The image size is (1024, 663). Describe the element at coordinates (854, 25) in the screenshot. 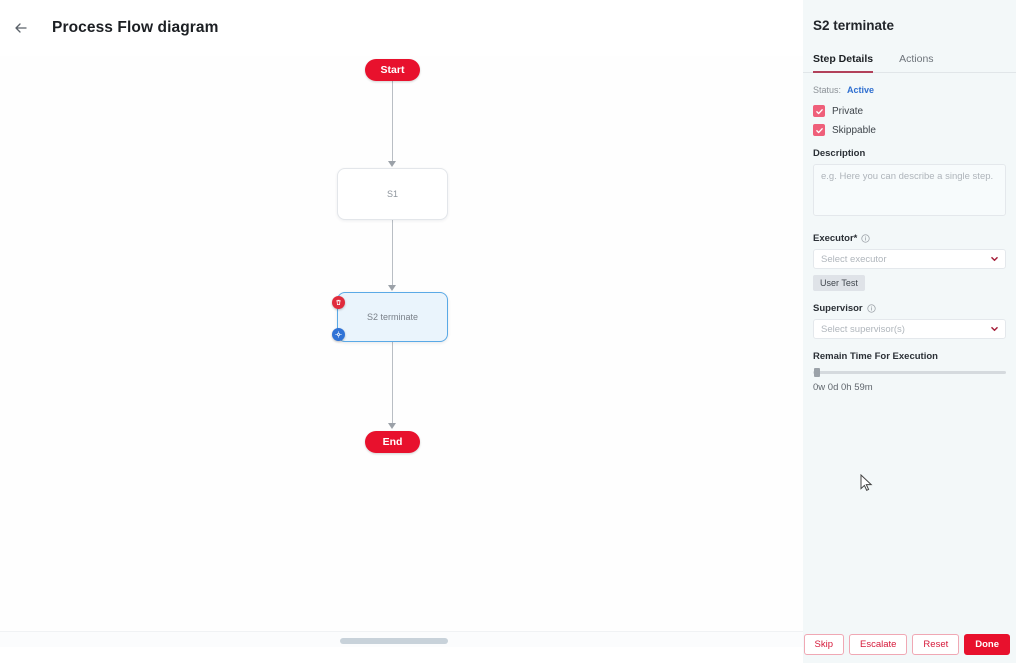

I see `panel-title: S2 terminate` at that location.